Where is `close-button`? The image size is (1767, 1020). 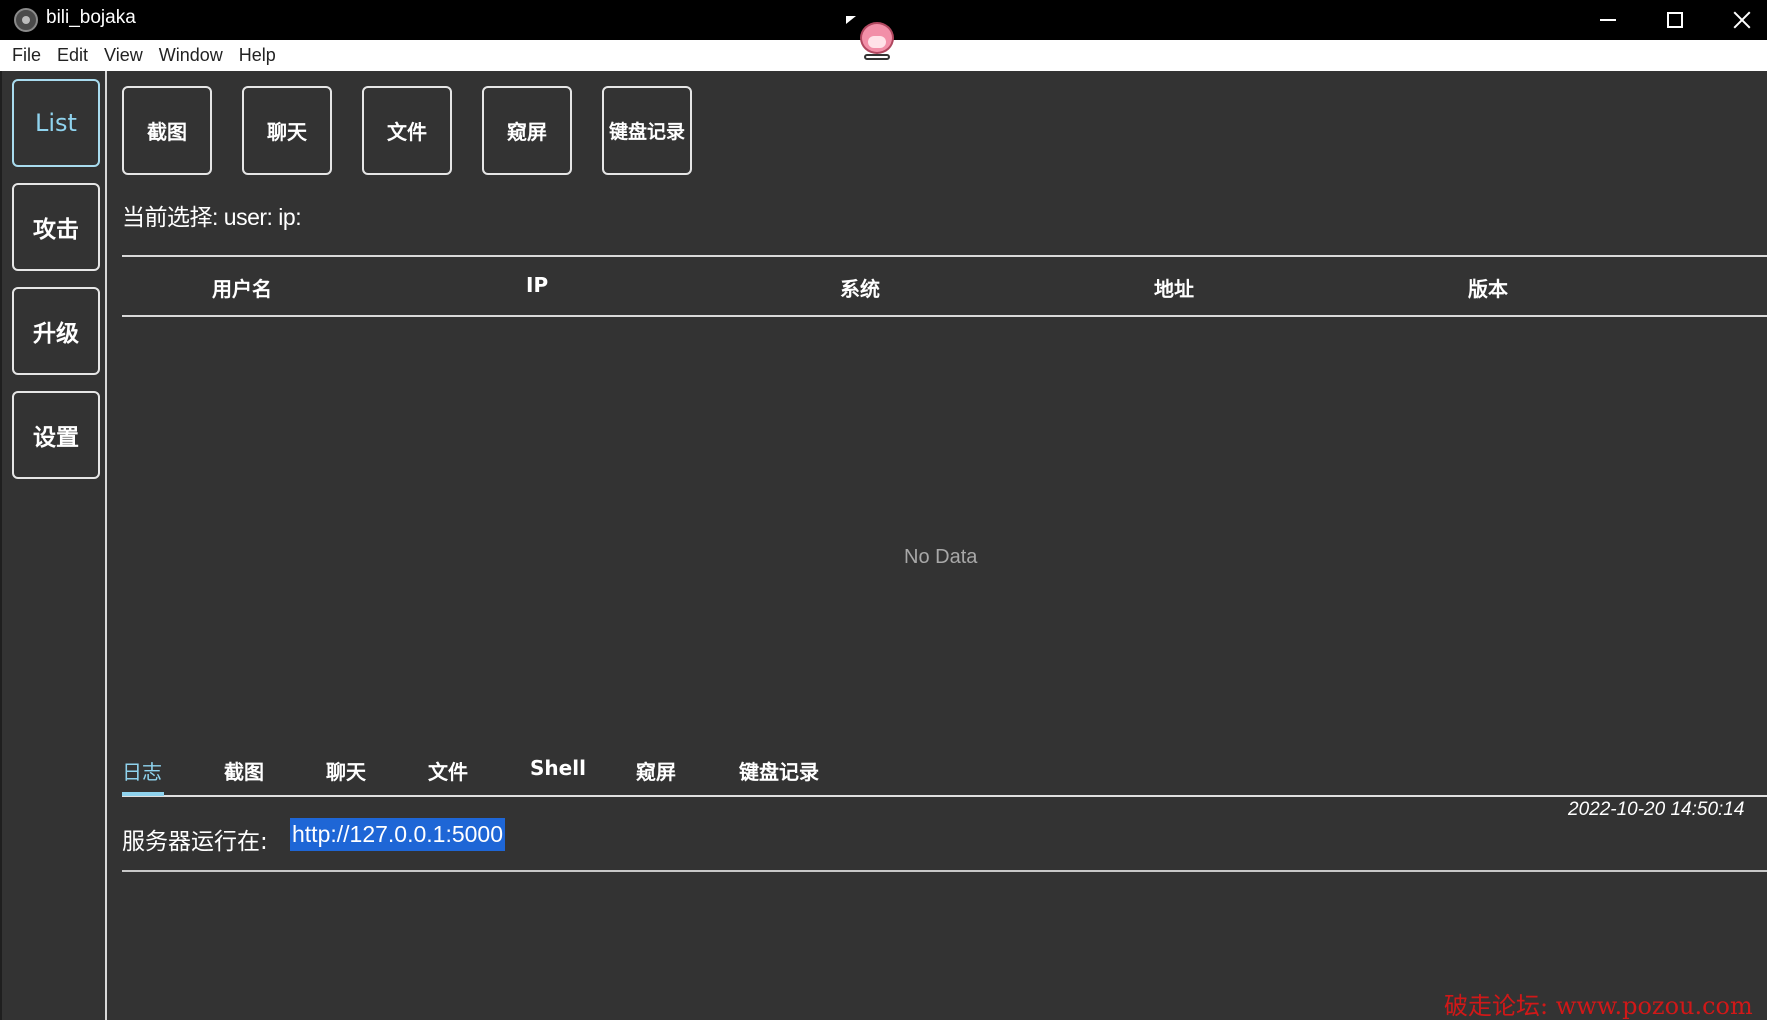 close-button is located at coordinates (1738, 20).